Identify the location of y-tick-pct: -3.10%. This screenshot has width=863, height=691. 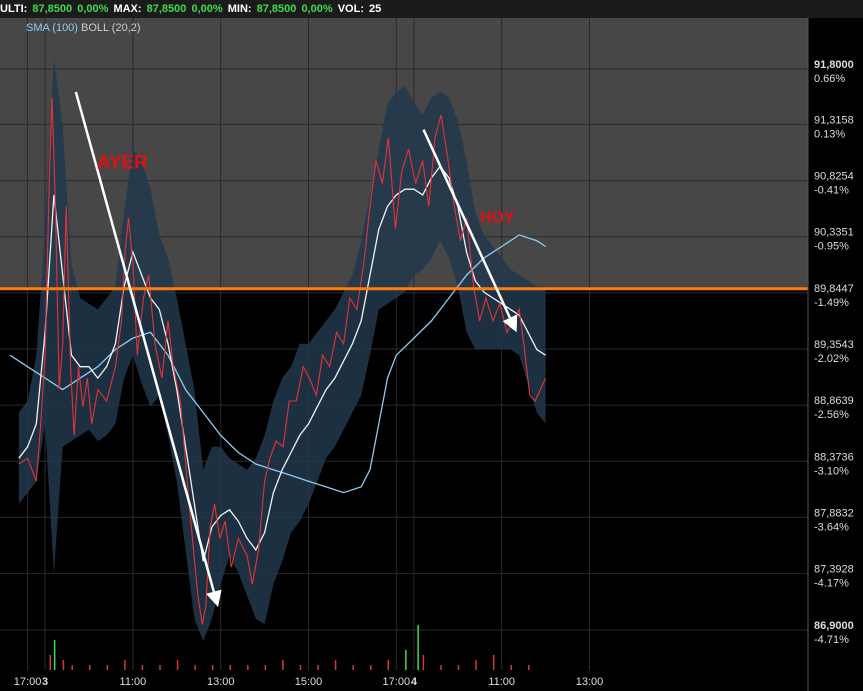
(831, 471).